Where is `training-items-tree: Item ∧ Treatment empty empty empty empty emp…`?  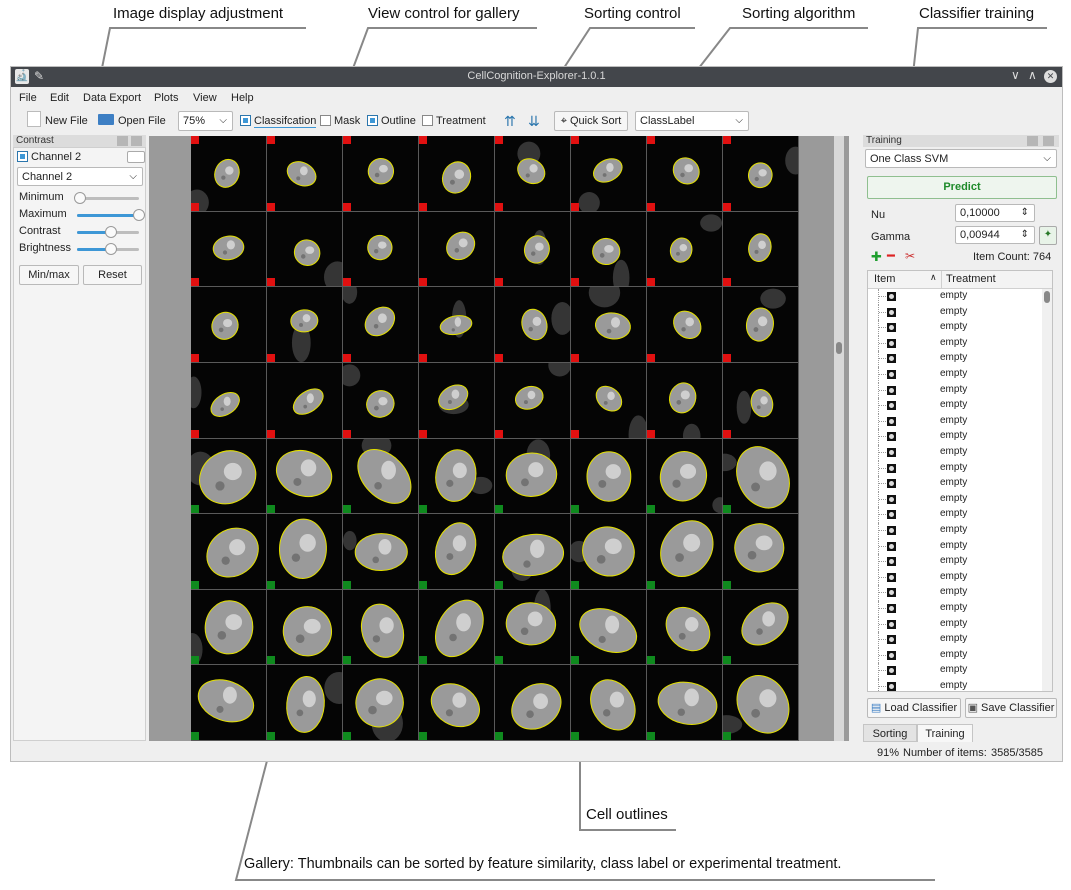 training-items-tree: Item ∧ Treatment empty empty empty empty emp… is located at coordinates (960, 481).